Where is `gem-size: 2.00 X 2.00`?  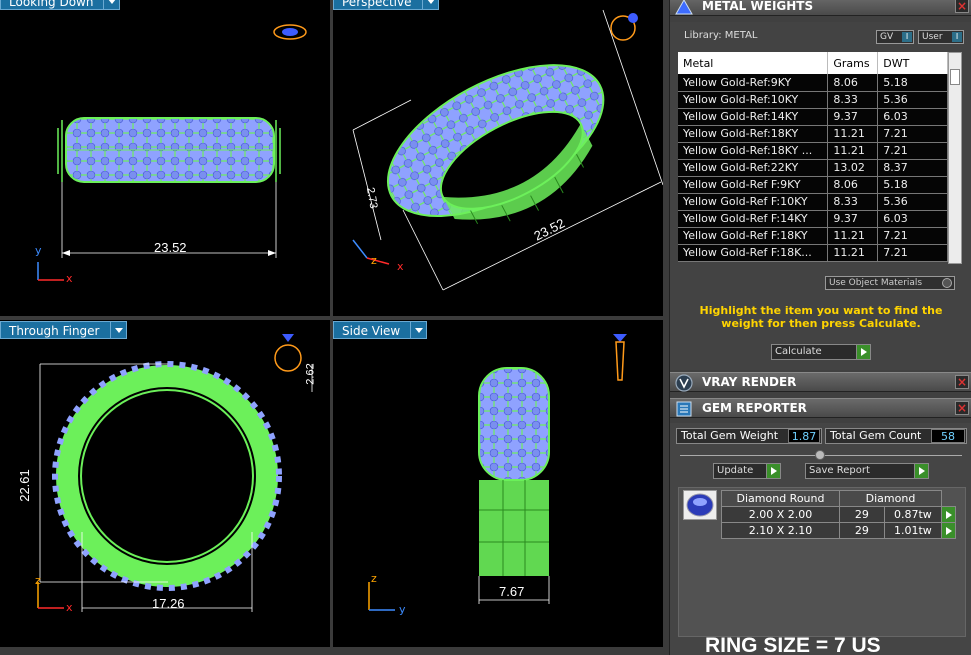 gem-size: 2.00 X 2.00 is located at coordinates (780, 514).